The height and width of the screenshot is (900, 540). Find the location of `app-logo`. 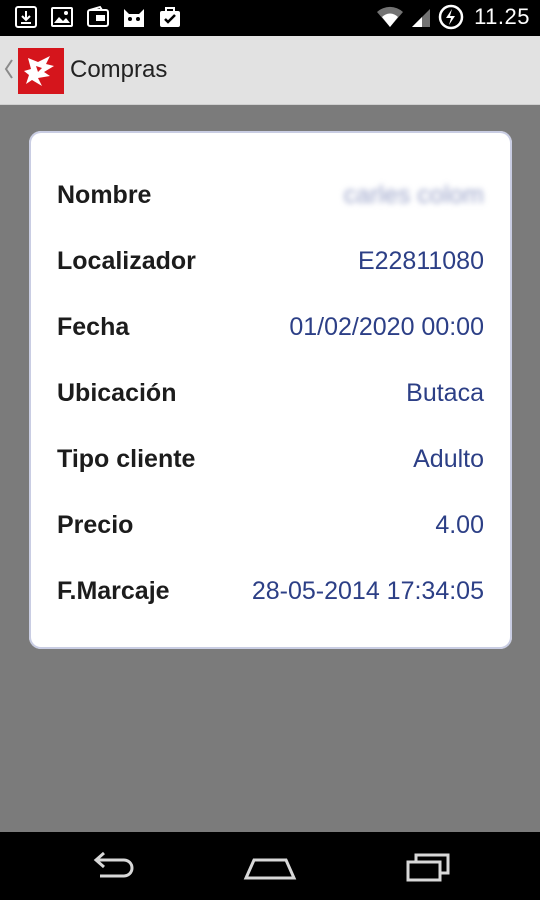

app-logo is located at coordinates (41, 71).